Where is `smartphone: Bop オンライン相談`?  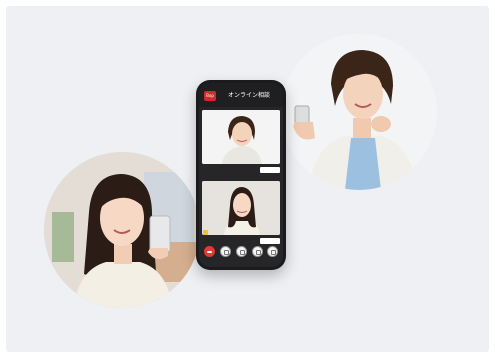 smartphone: Bop オンライン相談 is located at coordinates (241, 175).